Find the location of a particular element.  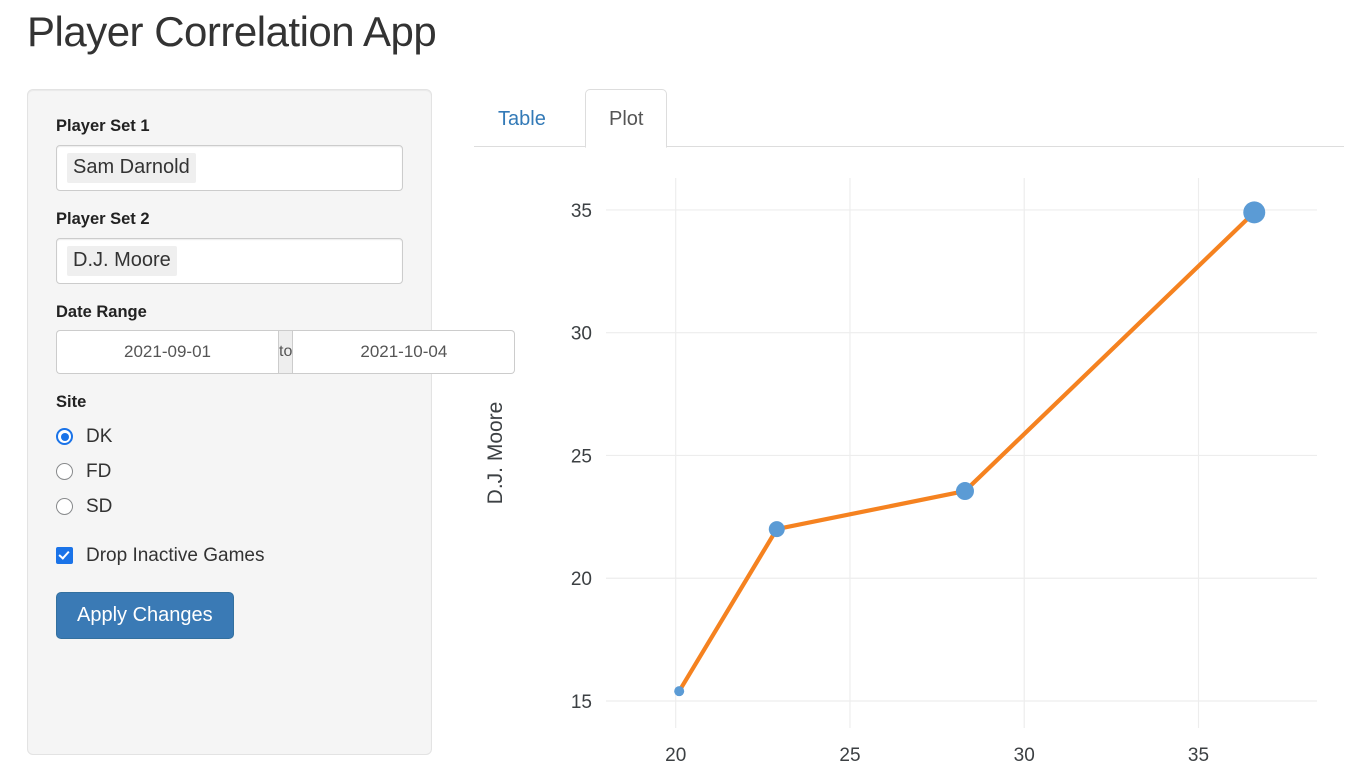

y-axis-tick-labels: 15 20 25 30 35 is located at coordinates (581, 457).